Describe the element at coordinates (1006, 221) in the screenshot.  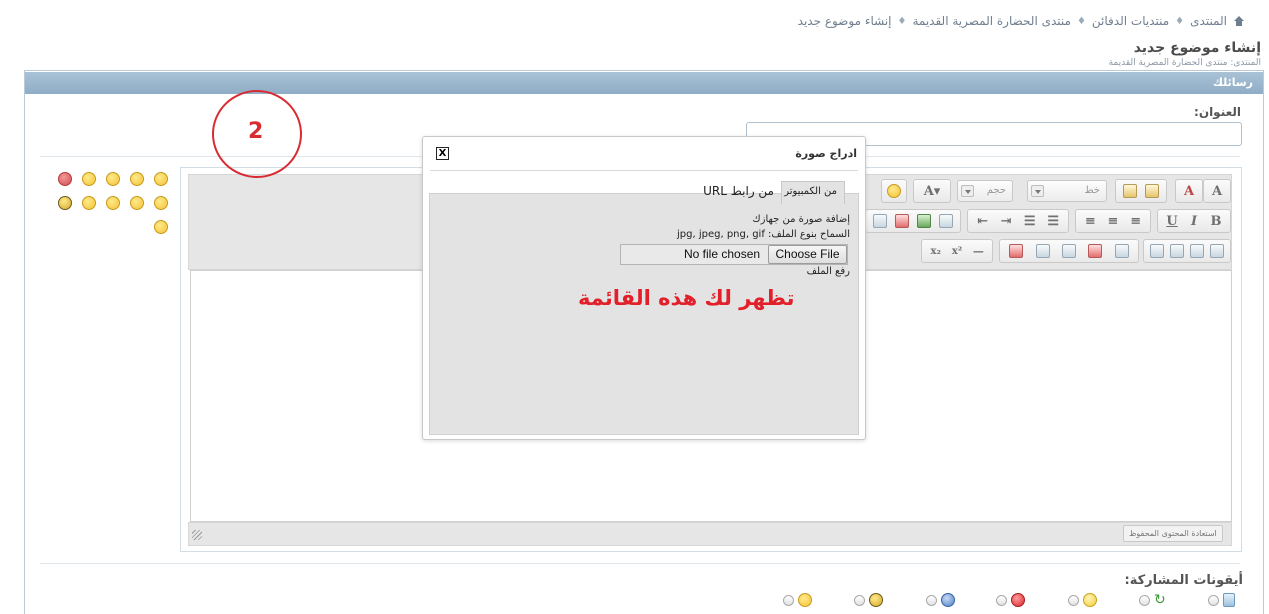
I see `outdent-icon: ⇥` at that location.